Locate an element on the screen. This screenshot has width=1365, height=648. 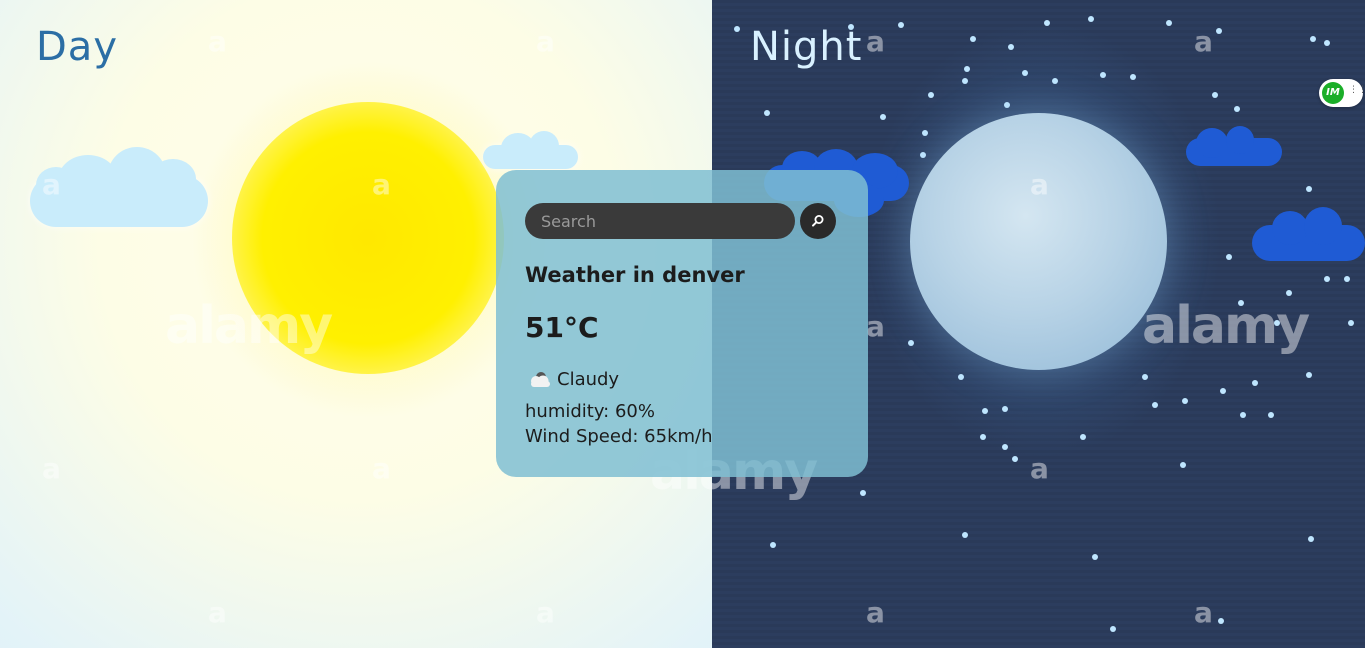
avatar: IM is located at coordinates (1333, 93).